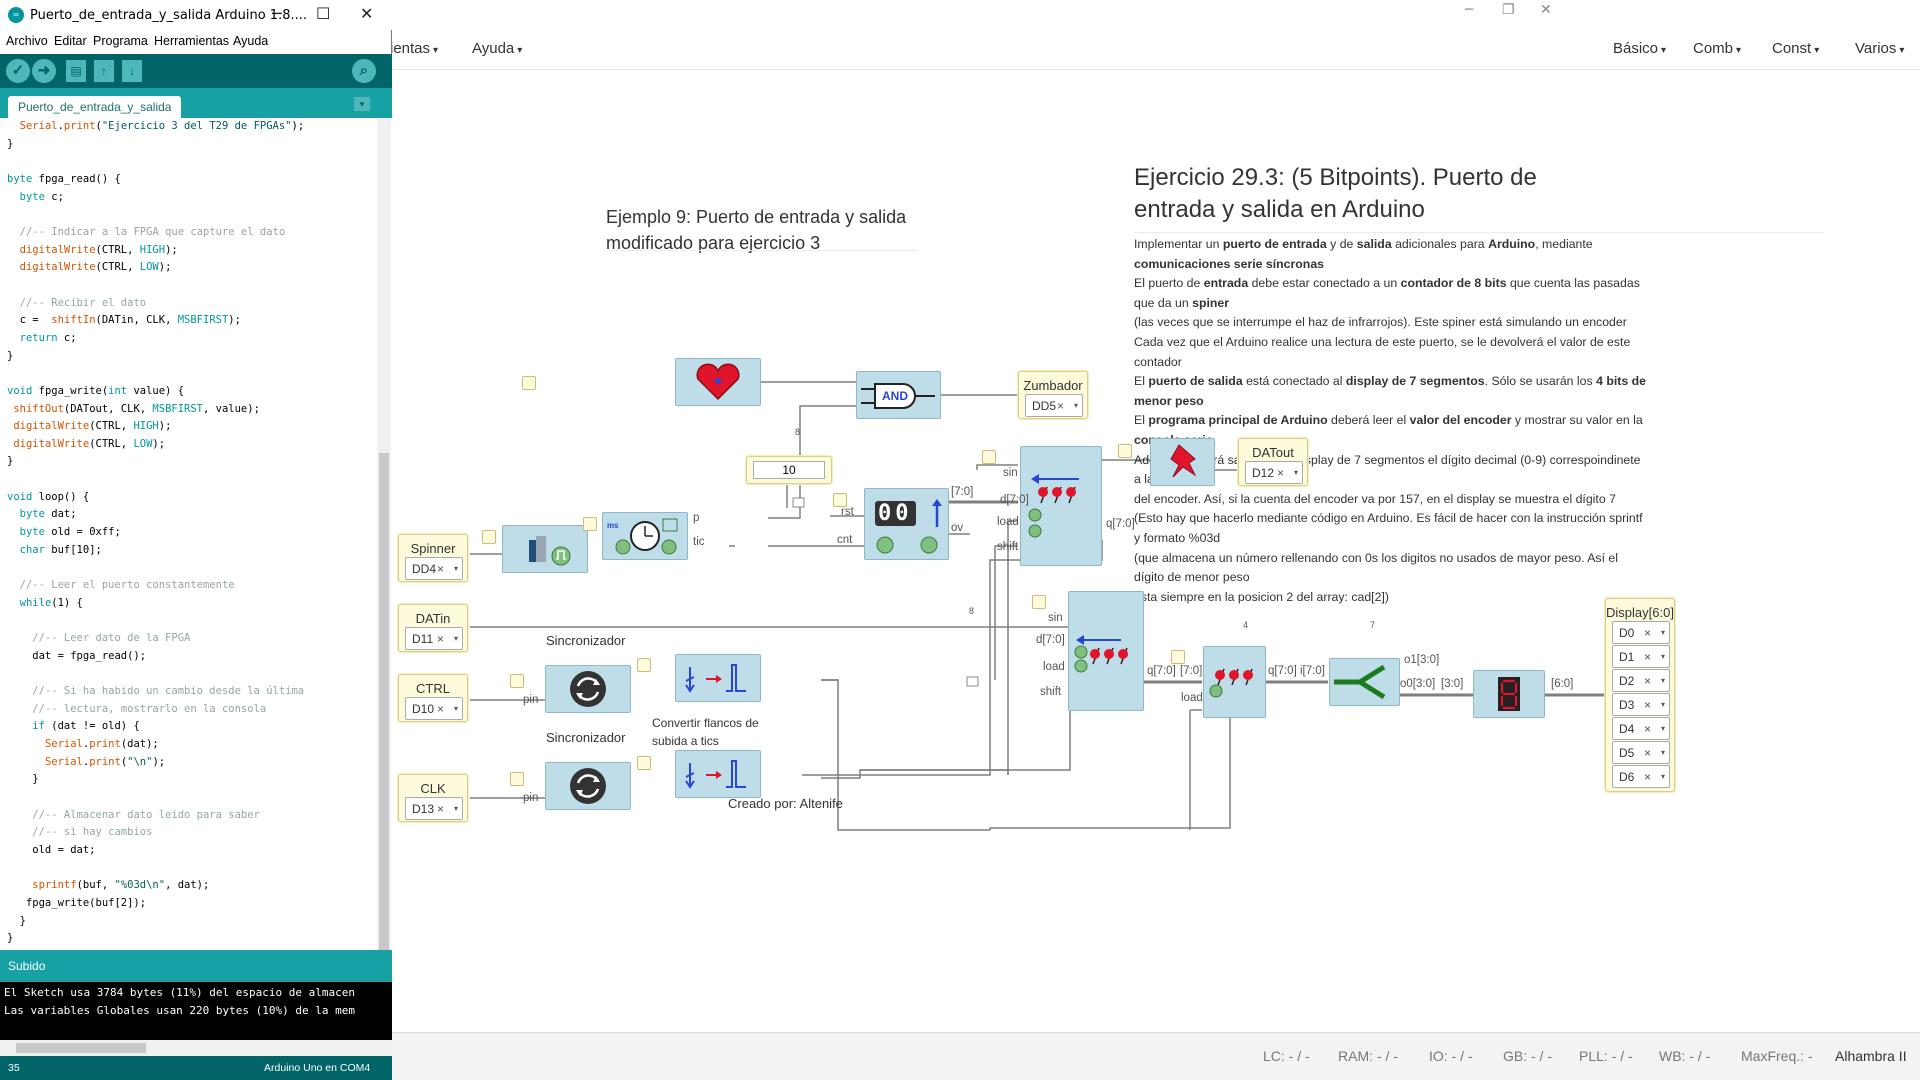 Image resolution: width=1920 pixels, height=1080 pixels. I want to click on display-pin-select-5: D5 × ▾, so click(1641, 752).